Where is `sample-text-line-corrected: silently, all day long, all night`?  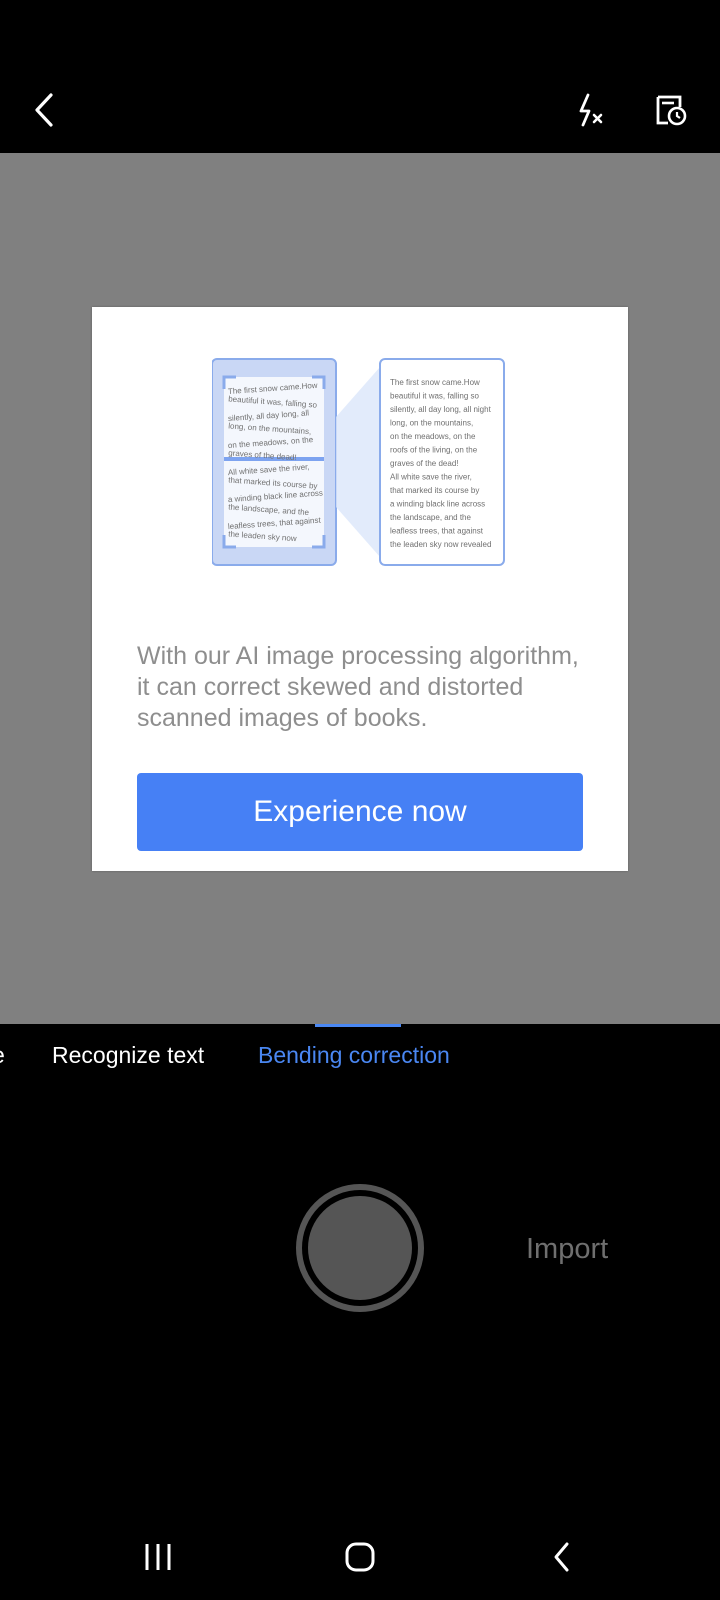 sample-text-line-corrected: silently, all day long, all night is located at coordinates (441, 409).